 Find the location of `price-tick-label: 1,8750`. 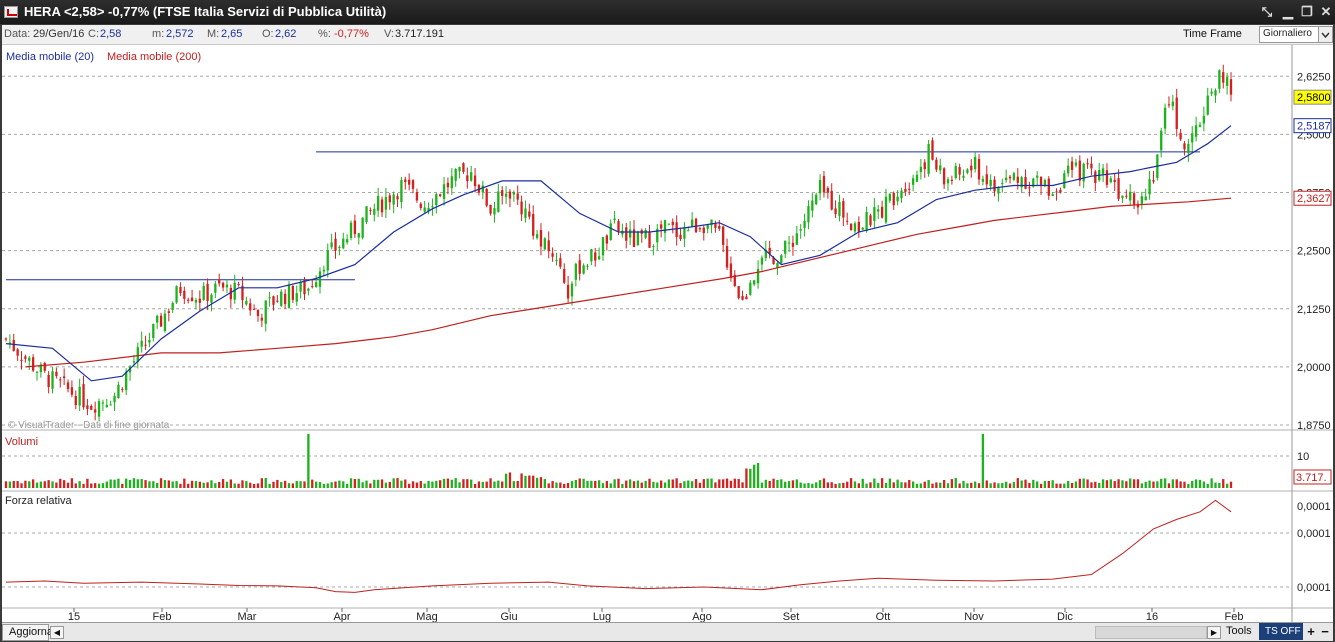

price-tick-label: 1,8750 is located at coordinates (1314, 426).